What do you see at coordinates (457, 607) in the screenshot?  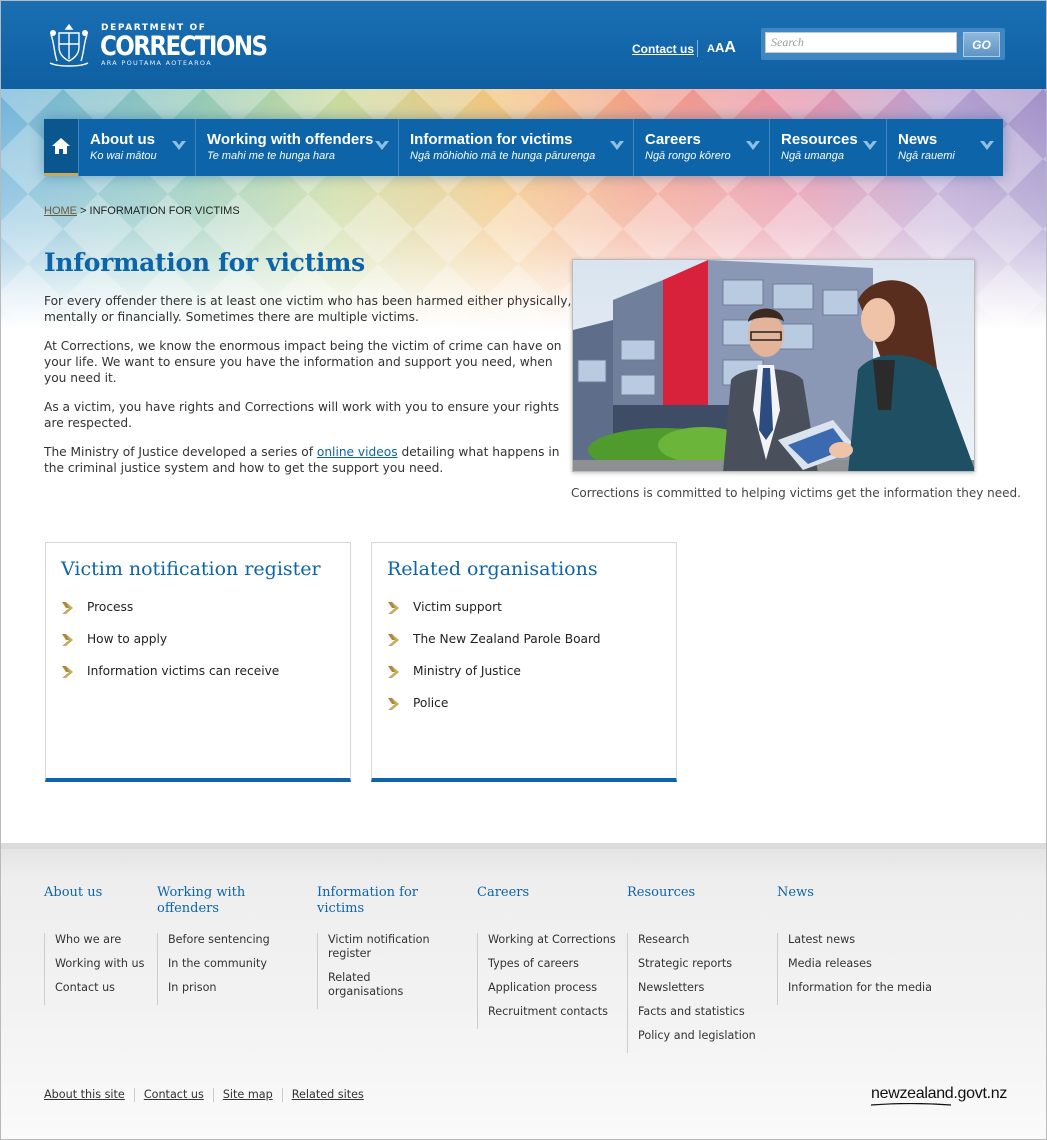 I see `card-link-label: Victim support` at bounding box center [457, 607].